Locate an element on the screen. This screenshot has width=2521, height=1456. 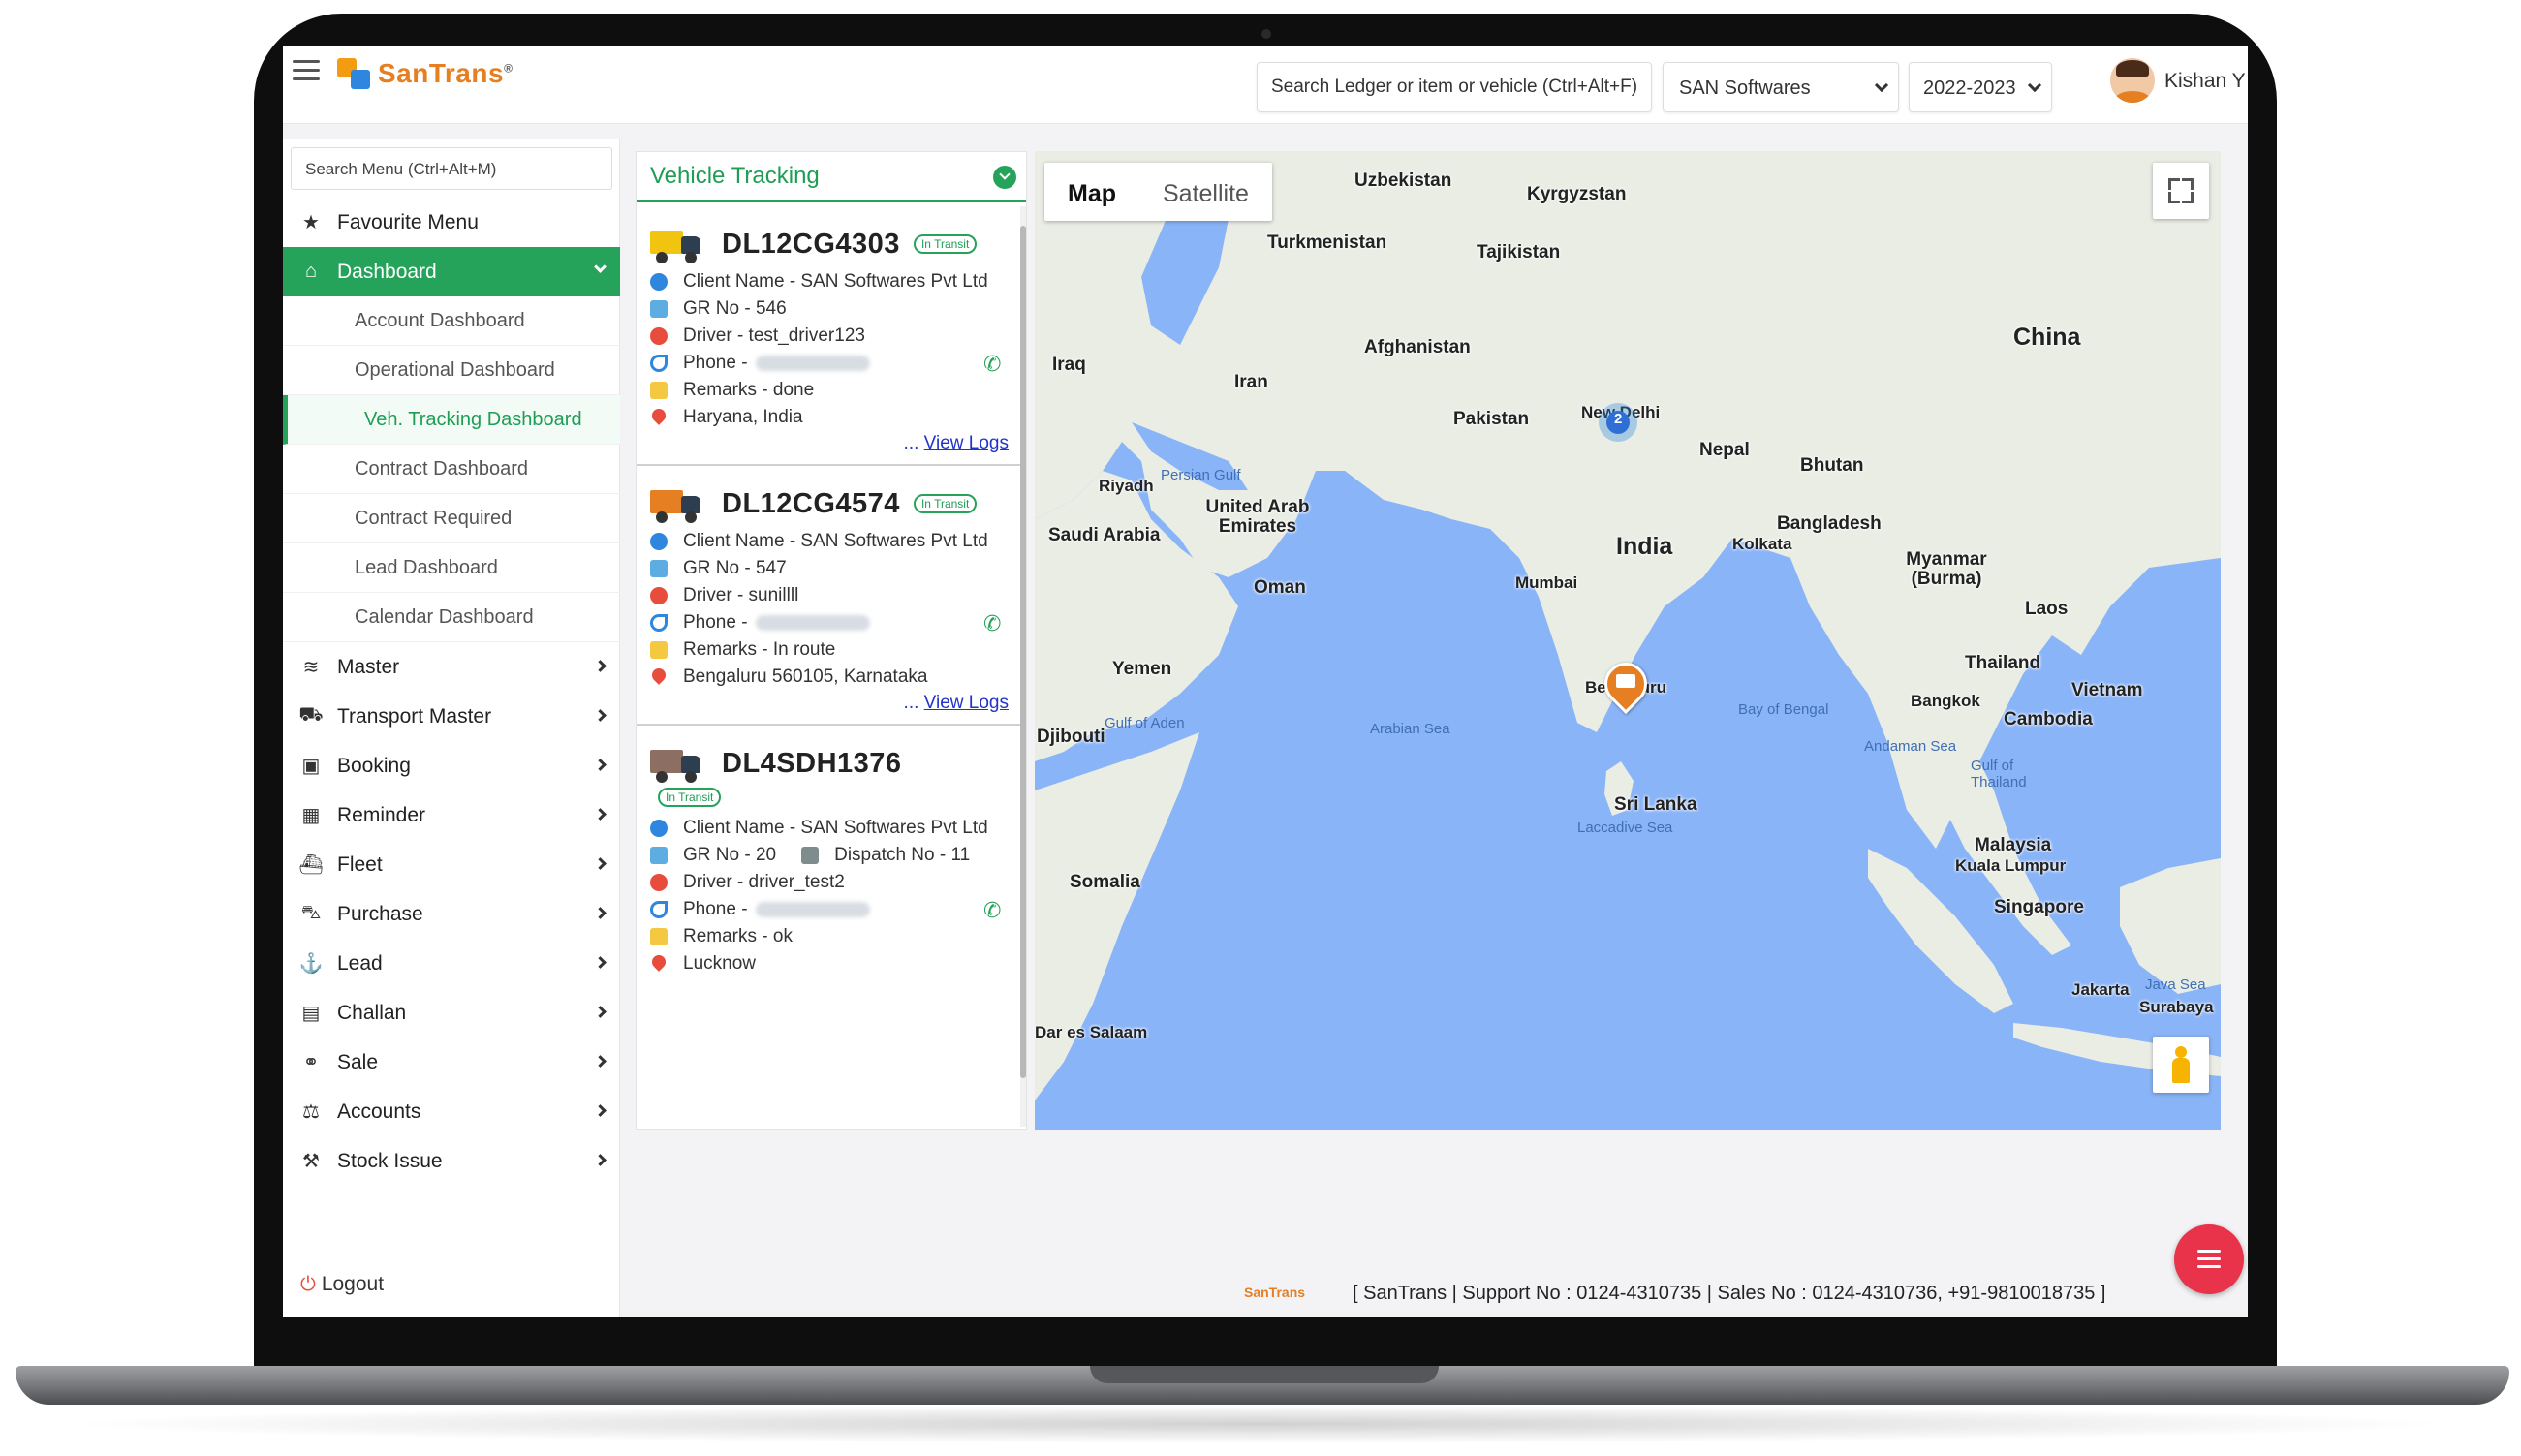
hamburger-icon is located at coordinates (306, 71).